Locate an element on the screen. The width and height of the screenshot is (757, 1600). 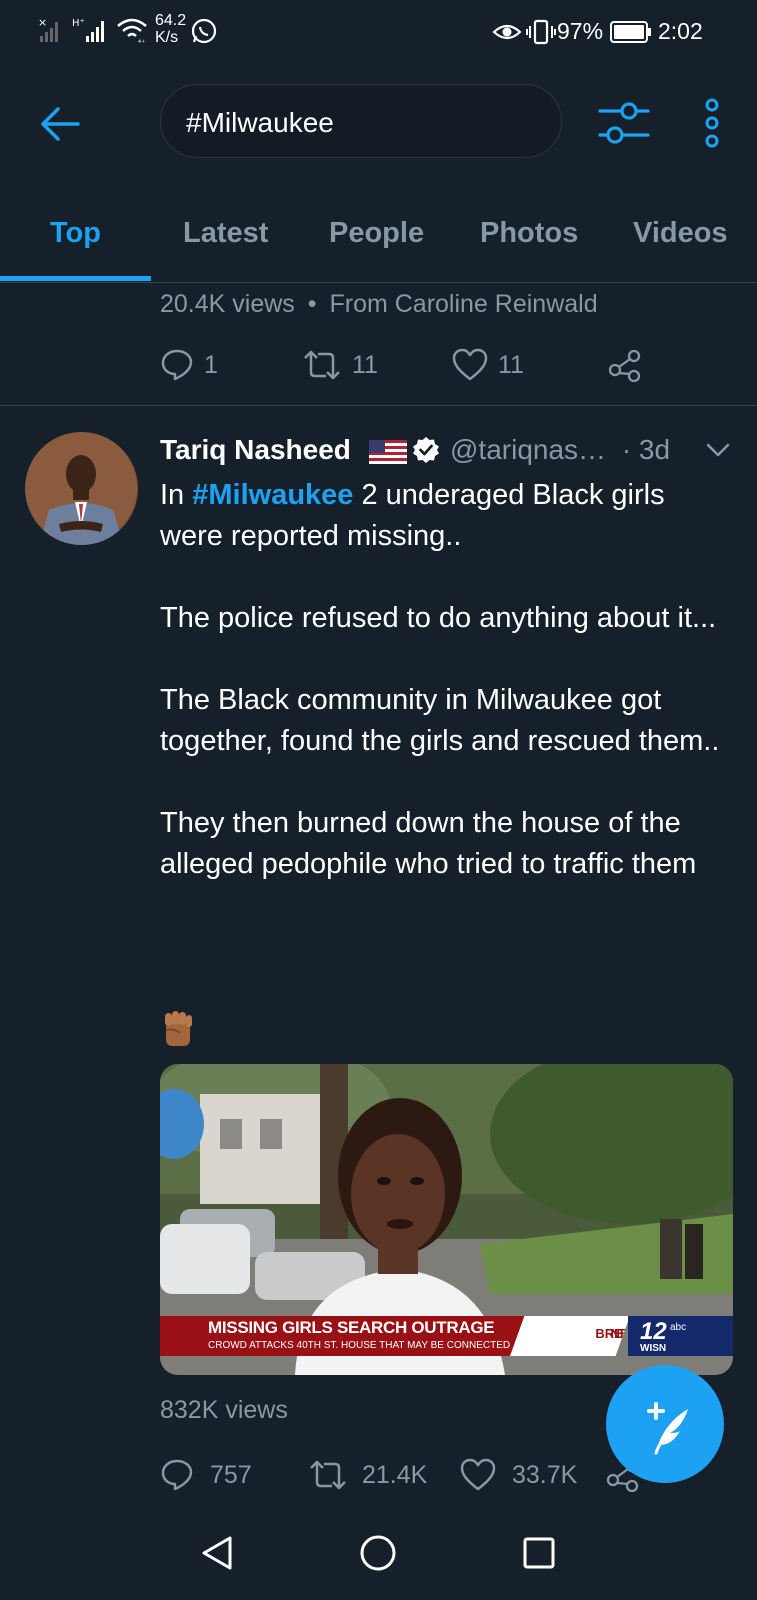
search-query: #Milwaukee is located at coordinates (260, 122).